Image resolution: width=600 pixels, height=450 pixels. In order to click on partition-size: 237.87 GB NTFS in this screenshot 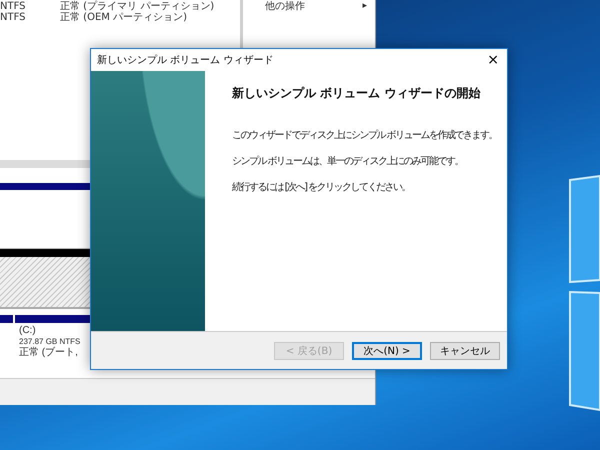, I will do `click(50, 341)`.